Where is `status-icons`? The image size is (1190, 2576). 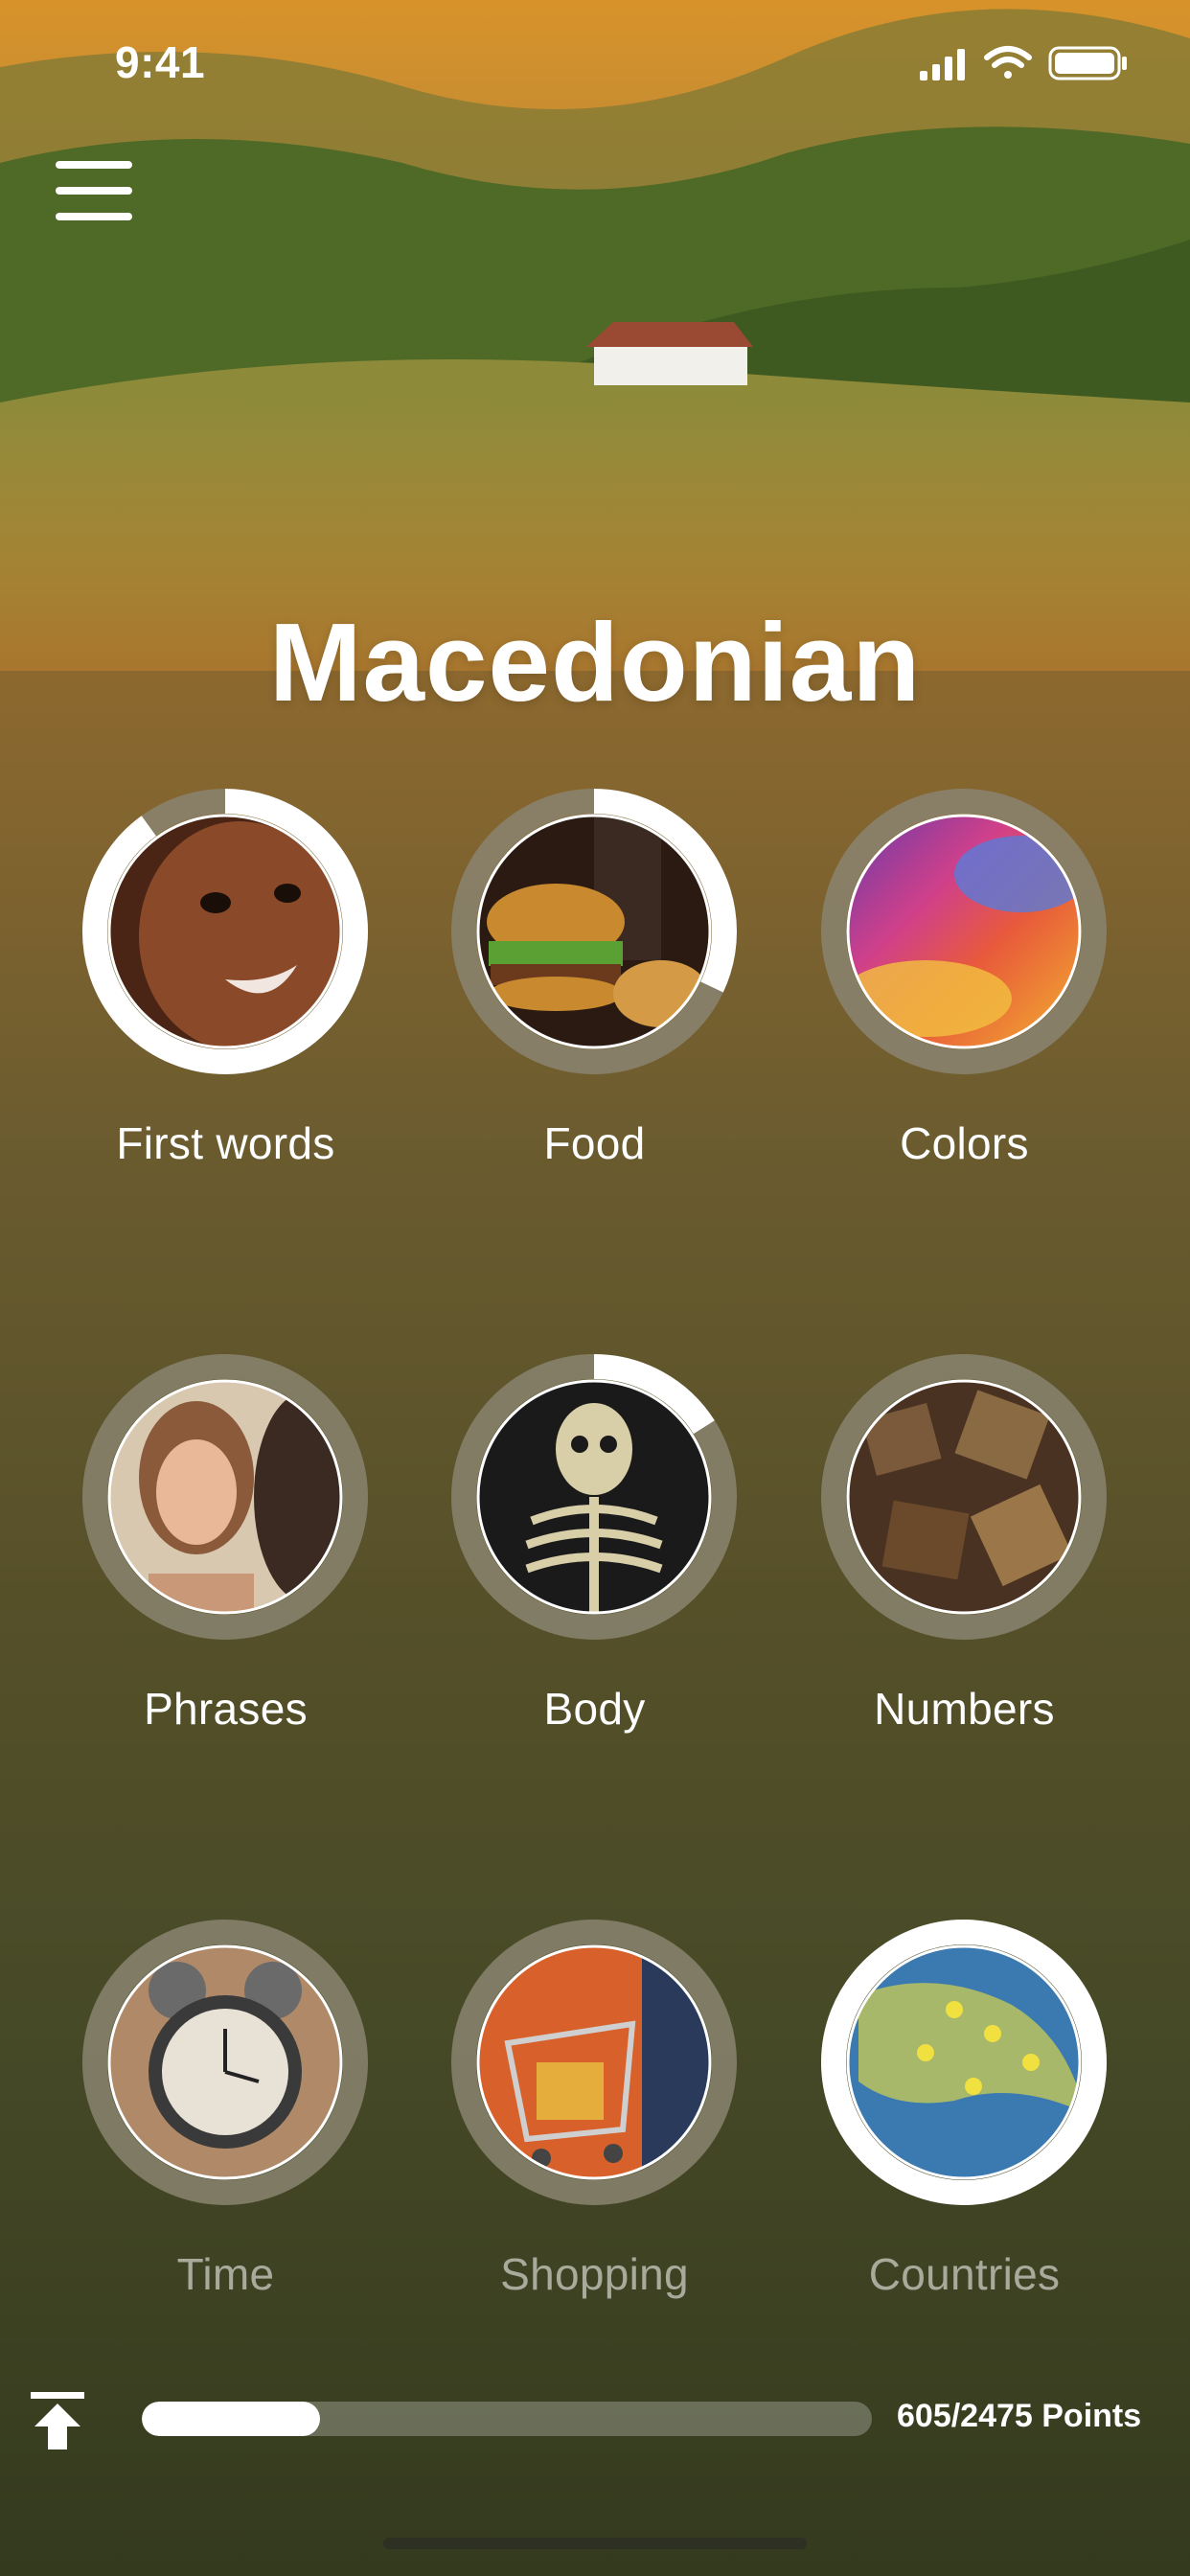 status-icons is located at coordinates (1023, 63).